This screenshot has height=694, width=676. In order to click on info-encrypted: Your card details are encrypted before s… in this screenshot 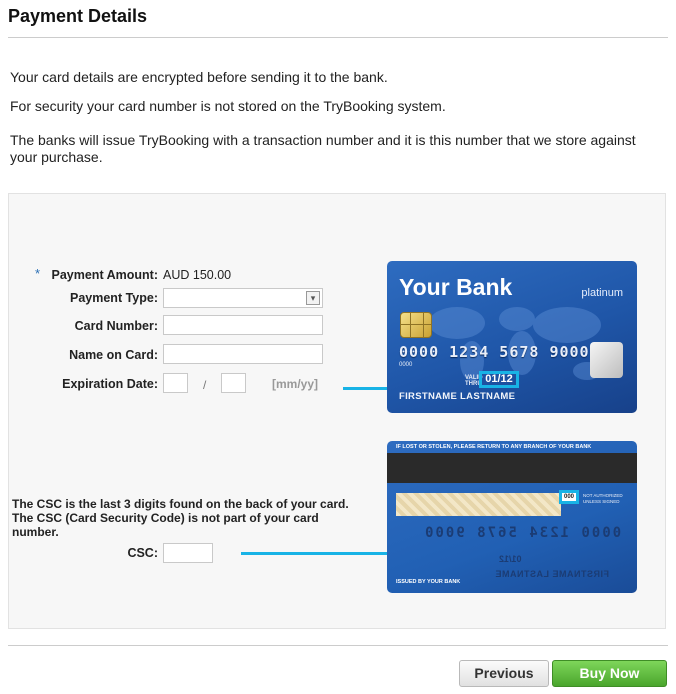, I will do `click(199, 77)`.